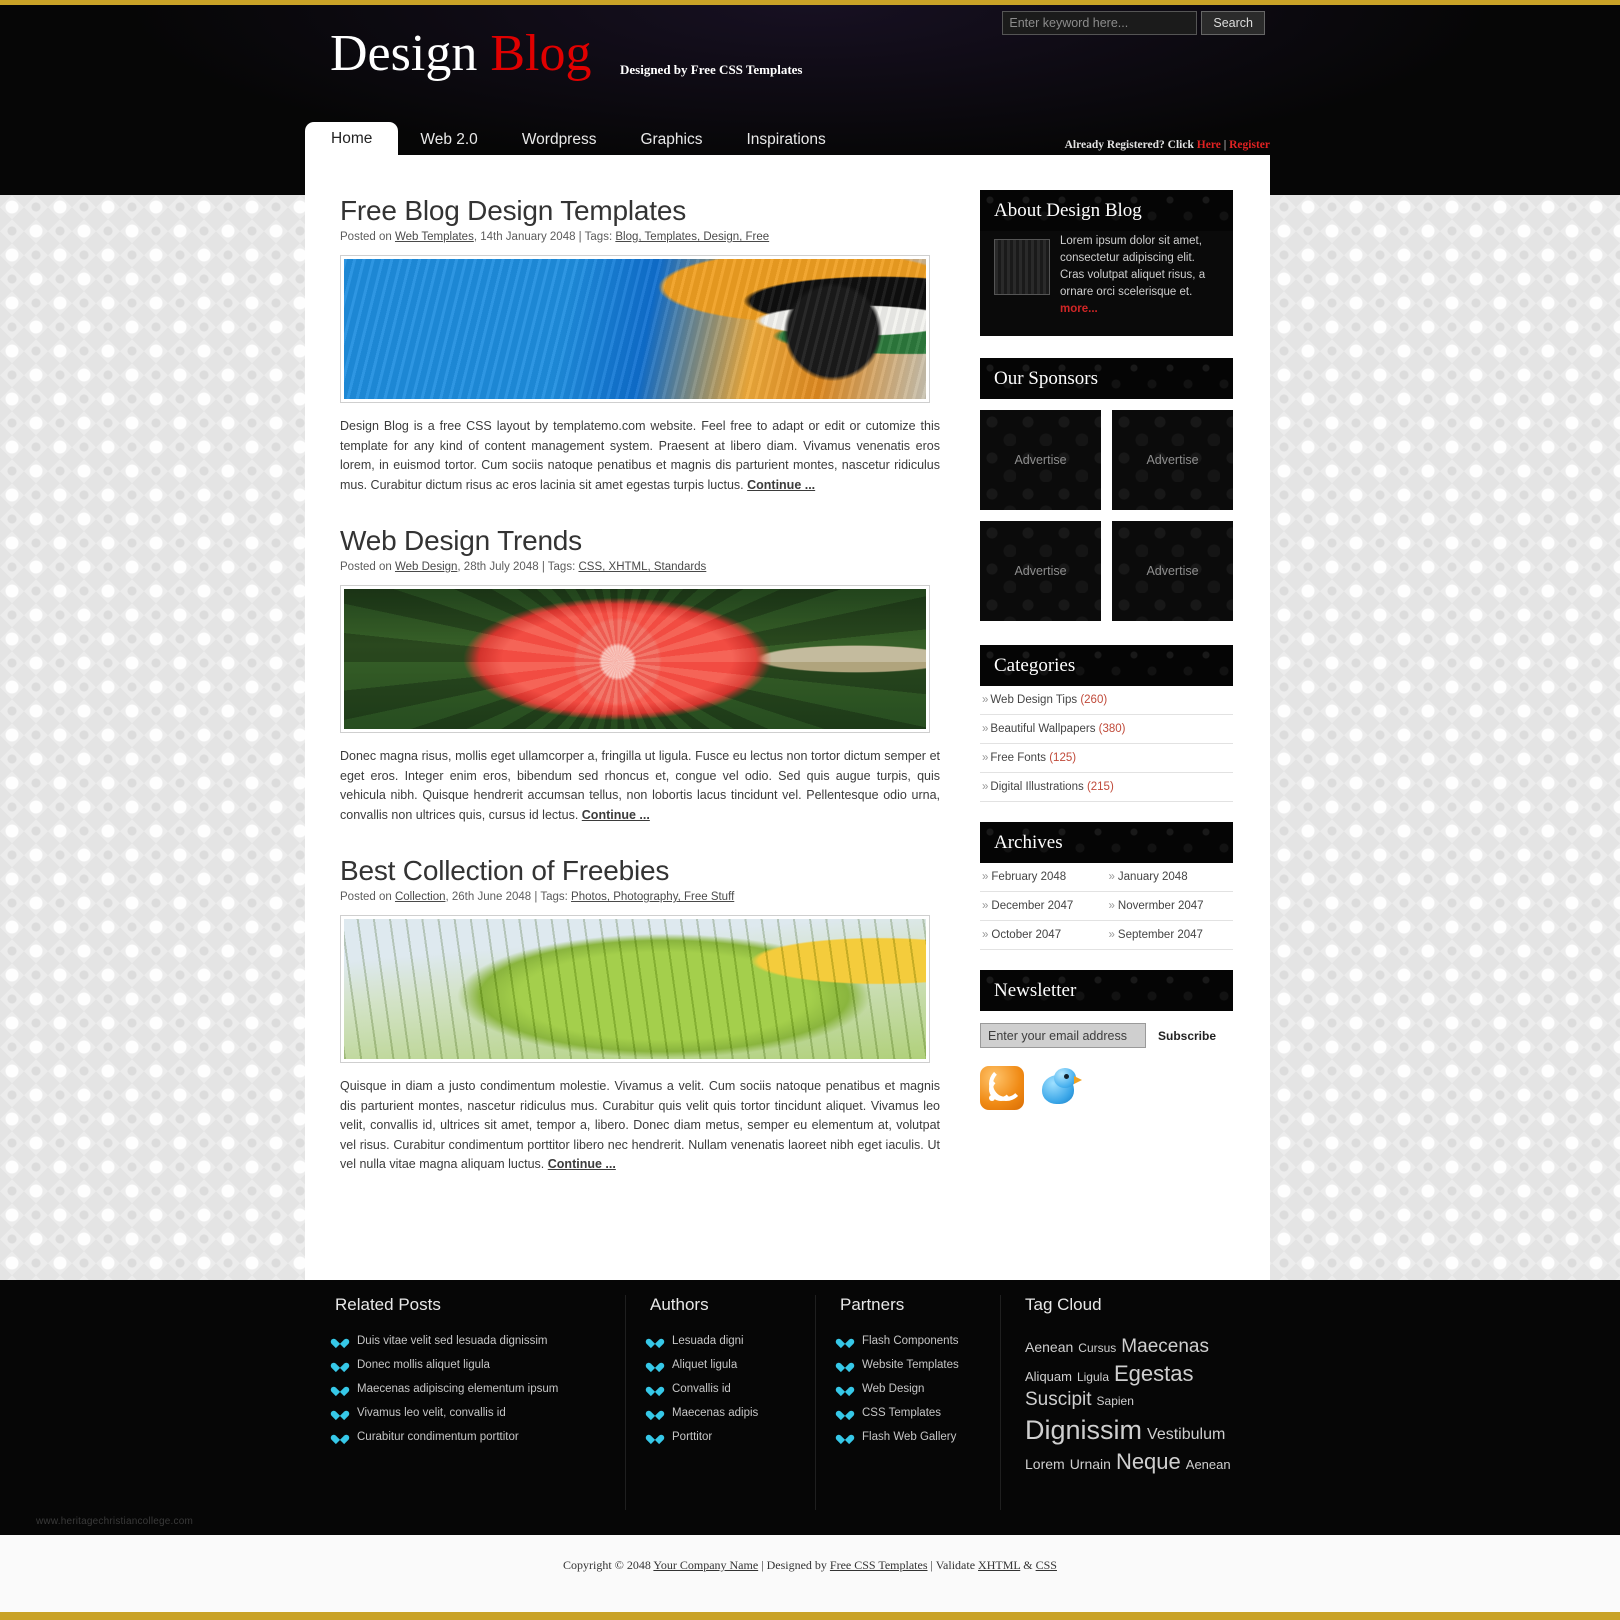 The image size is (1620, 1620). Describe the element at coordinates (1097, 1349) in the screenshot. I see `tag-item: Cursus` at that location.